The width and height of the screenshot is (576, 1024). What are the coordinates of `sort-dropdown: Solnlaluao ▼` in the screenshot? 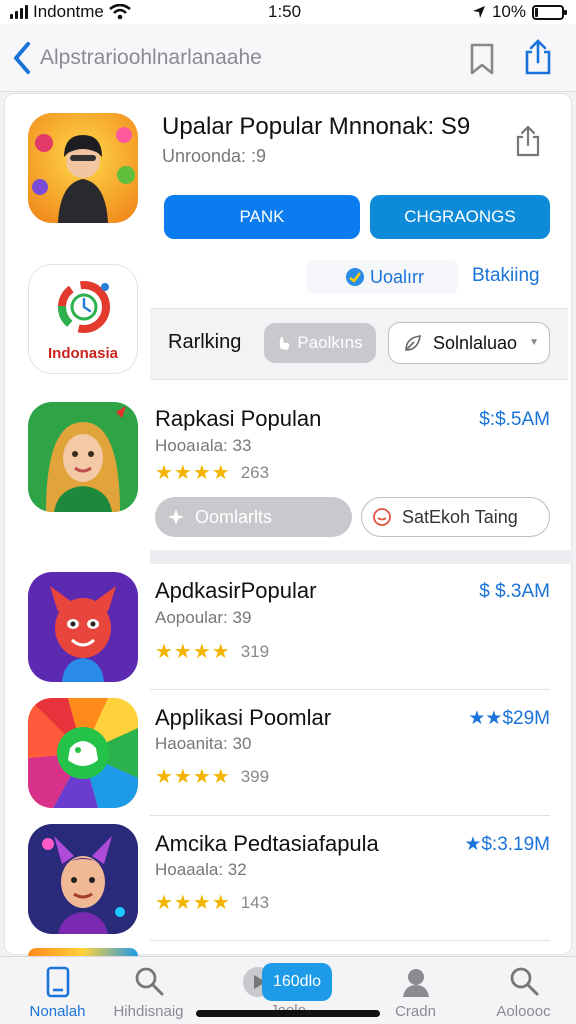 It's located at (469, 343).